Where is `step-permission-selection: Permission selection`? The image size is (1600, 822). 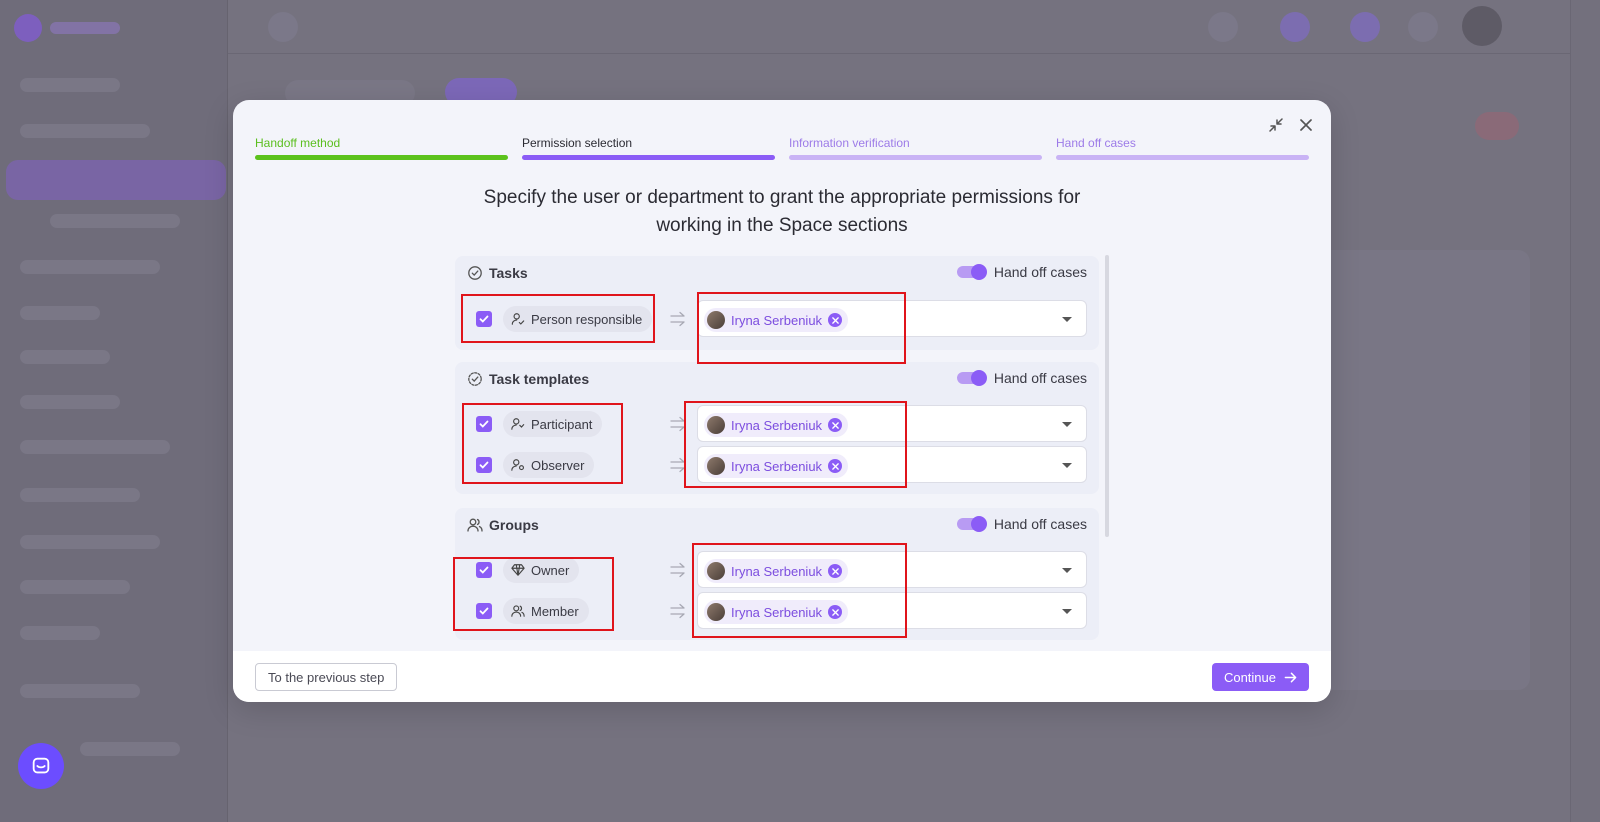 step-permission-selection: Permission selection is located at coordinates (648, 148).